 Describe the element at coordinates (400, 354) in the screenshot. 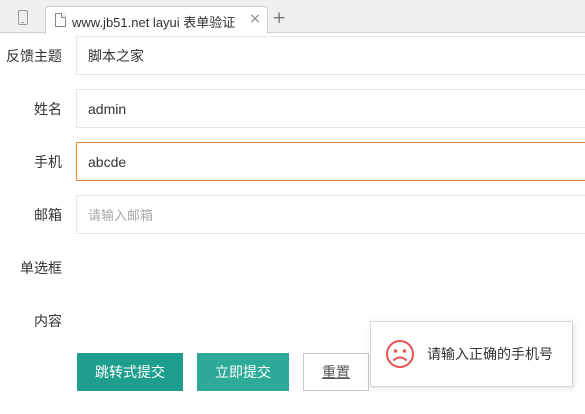

I see `sad-face-icon` at that location.